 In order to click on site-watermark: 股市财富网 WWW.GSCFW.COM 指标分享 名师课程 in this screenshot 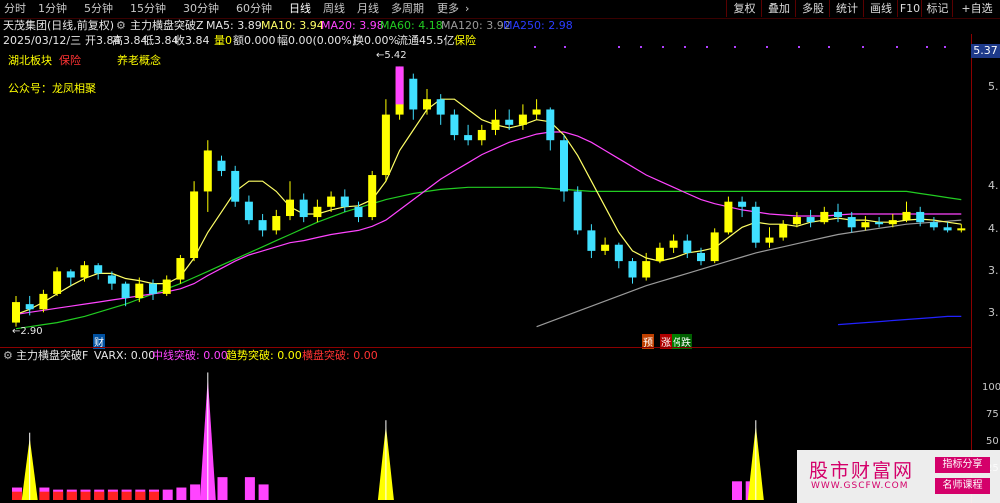, I will do `click(898, 476)`.